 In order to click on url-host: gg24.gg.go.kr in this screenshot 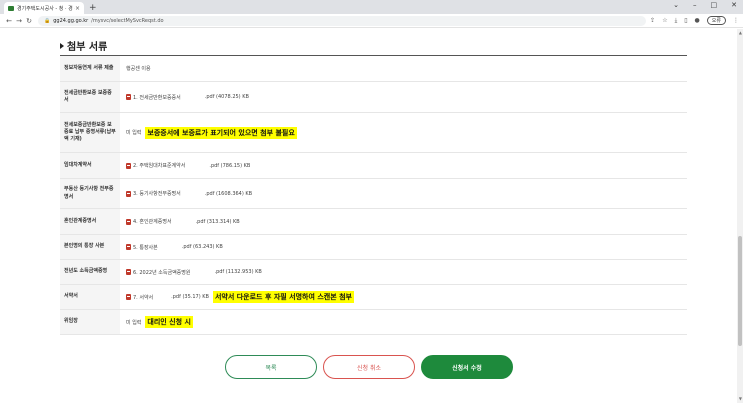, I will do `click(71, 20)`.